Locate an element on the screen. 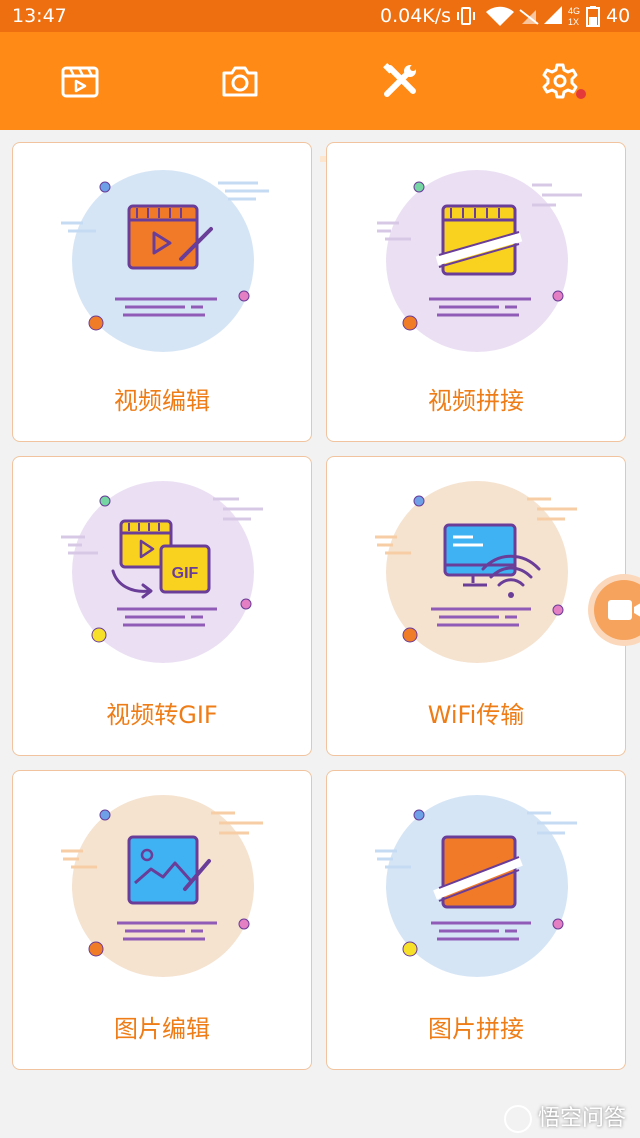  camera-icon is located at coordinates (240, 81).